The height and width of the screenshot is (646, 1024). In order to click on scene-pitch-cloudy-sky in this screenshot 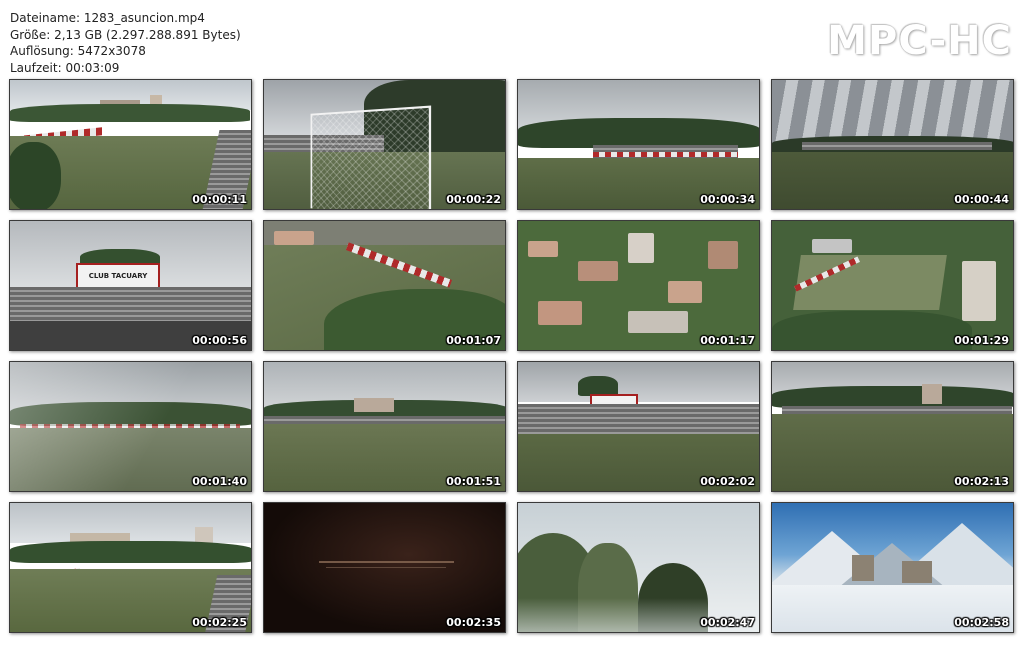, I will do `click(892, 144)`.